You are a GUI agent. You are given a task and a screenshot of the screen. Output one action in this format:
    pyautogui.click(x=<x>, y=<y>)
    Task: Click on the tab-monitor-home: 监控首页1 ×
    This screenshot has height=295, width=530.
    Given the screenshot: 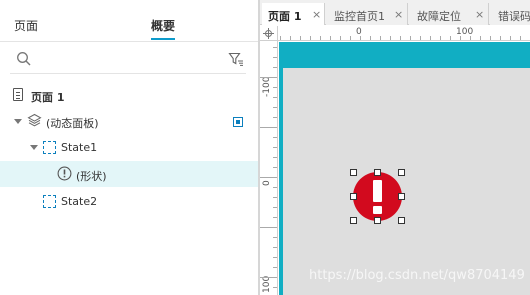 What is the action you would take?
    pyautogui.click(x=367, y=14)
    